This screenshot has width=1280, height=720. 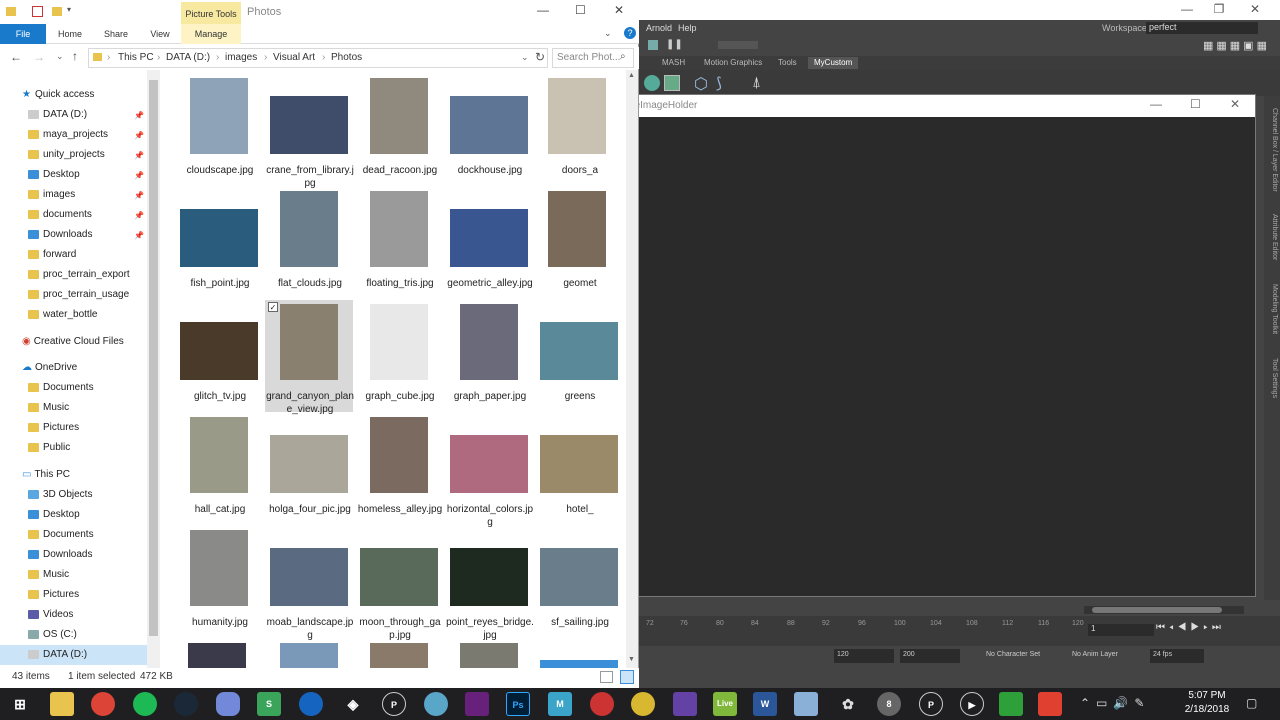 What do you see at coordinates (23, 34) in the screenshot?
I see `tab-file: File` at bounding box center [23, 34].